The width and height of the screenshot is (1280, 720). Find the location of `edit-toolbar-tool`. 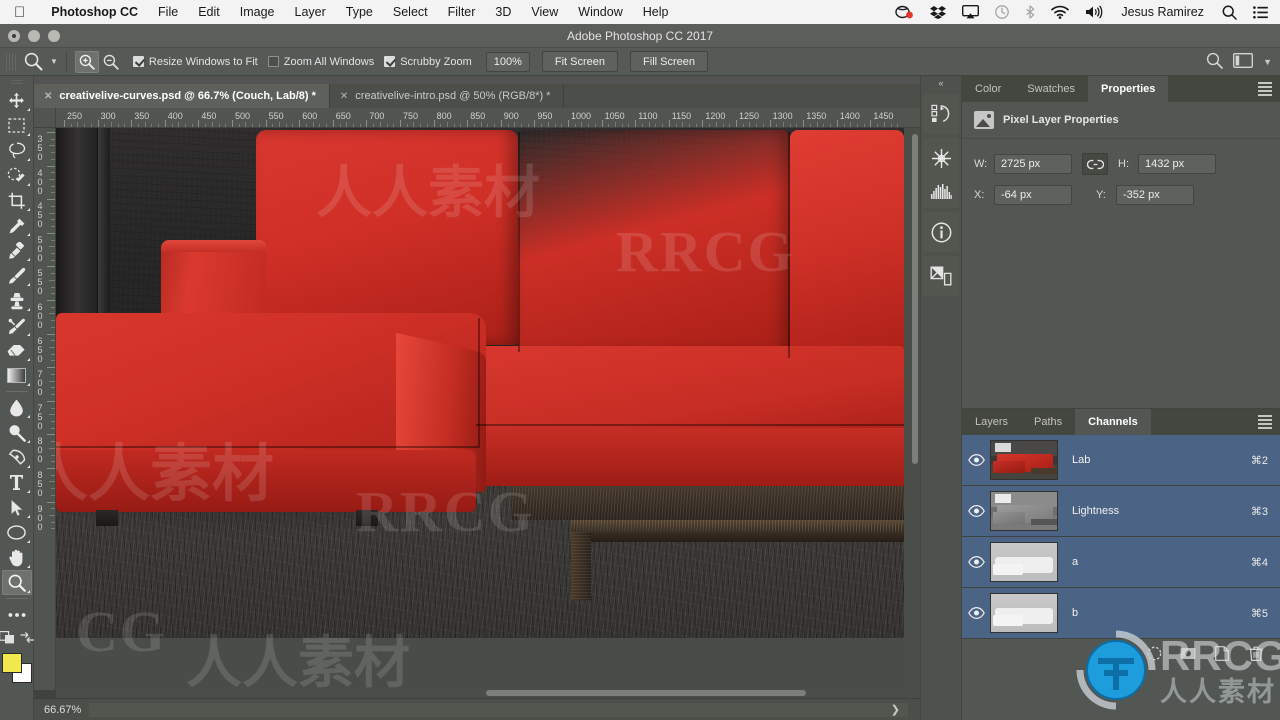

edit-toolbar-tool is located at coordinates (17, 614).